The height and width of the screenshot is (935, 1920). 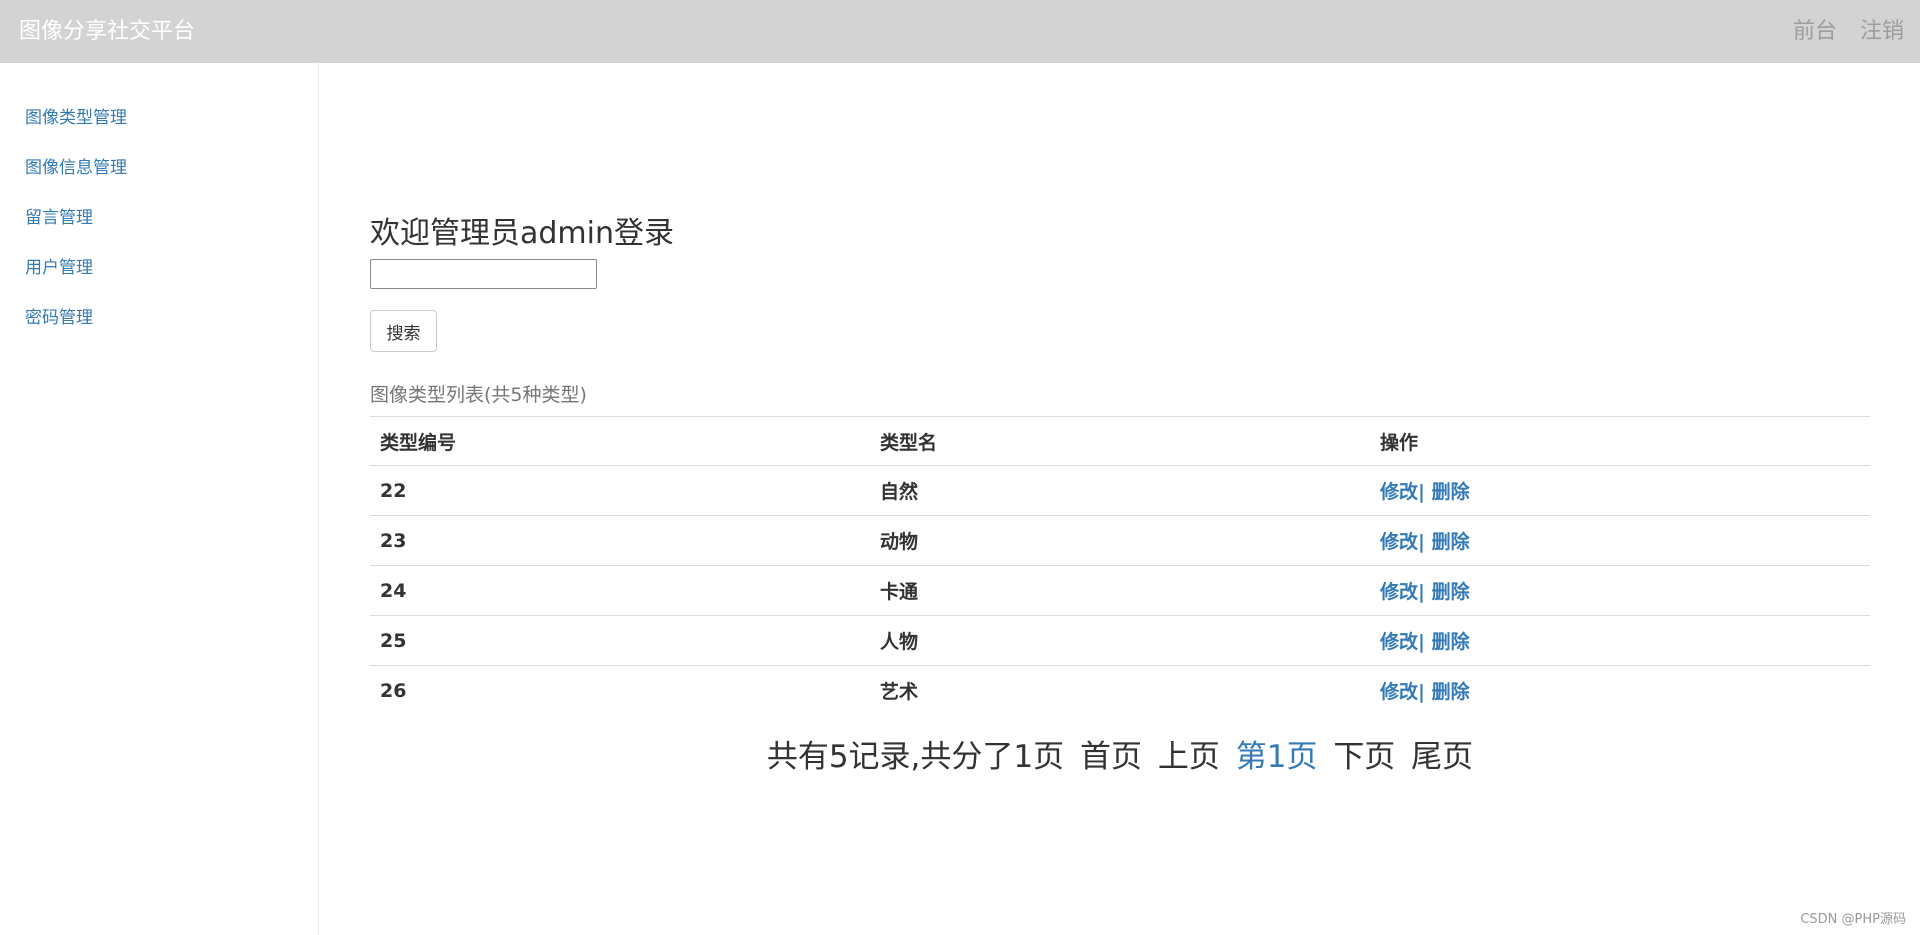 I want to click on watermark: CSDN @PHP源码, so click(x=1853, y=919).